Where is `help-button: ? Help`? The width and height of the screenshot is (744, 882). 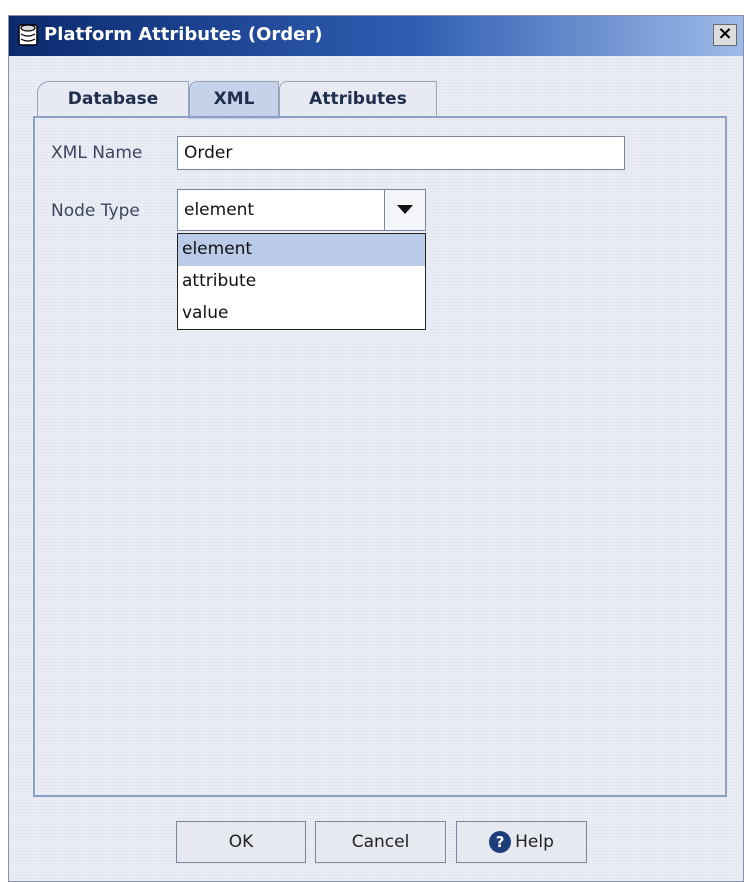 help-button: ? Help is located at coordinates (521, 842).